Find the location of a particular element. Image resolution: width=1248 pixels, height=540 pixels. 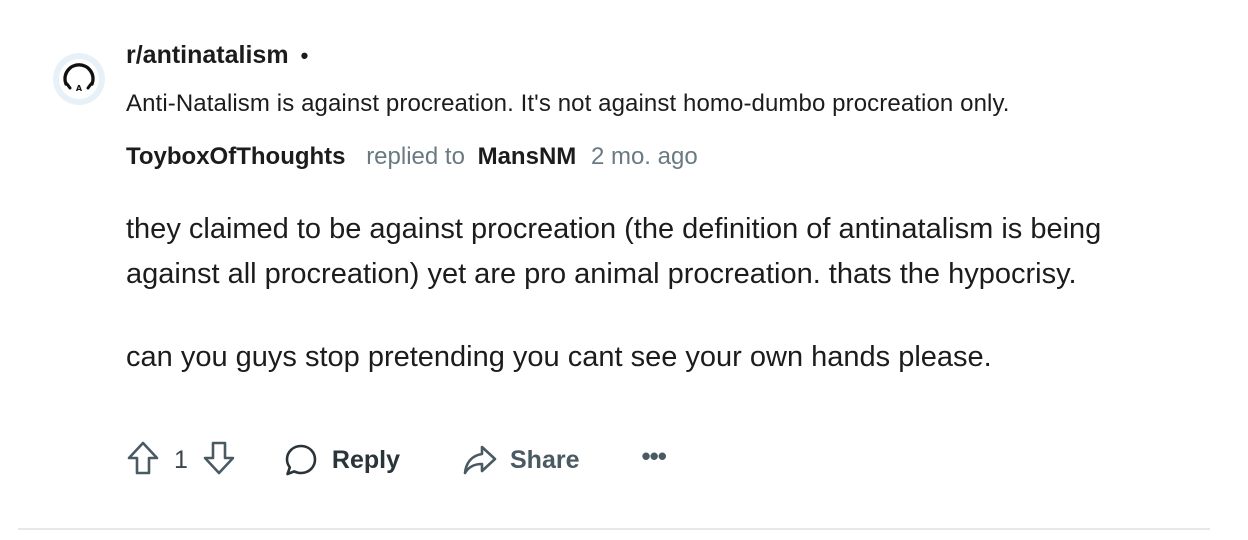

share-button: Share is located at coordinates (520, 460).